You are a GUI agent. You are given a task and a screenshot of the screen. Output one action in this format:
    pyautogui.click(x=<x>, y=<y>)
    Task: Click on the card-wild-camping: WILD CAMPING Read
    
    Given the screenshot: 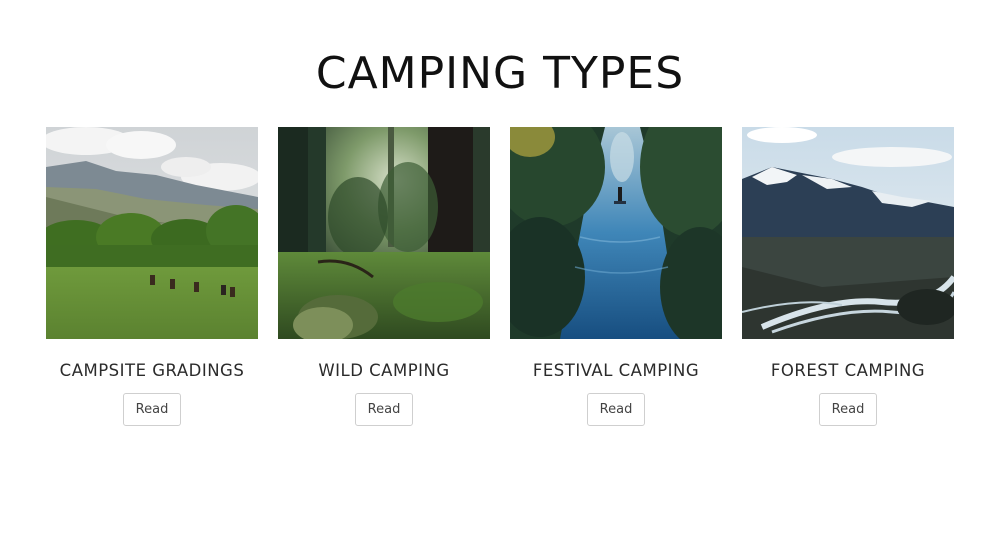 What is the action you would take?
    pyautogui.click(x=384, y=276)
    